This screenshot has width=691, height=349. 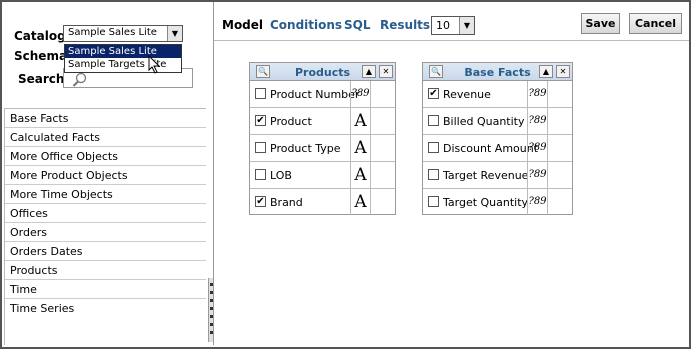 What do you see at coordinates (286, 202) in the screenshot?
I see `column-name: Brand` at bounding box center [286, 202].